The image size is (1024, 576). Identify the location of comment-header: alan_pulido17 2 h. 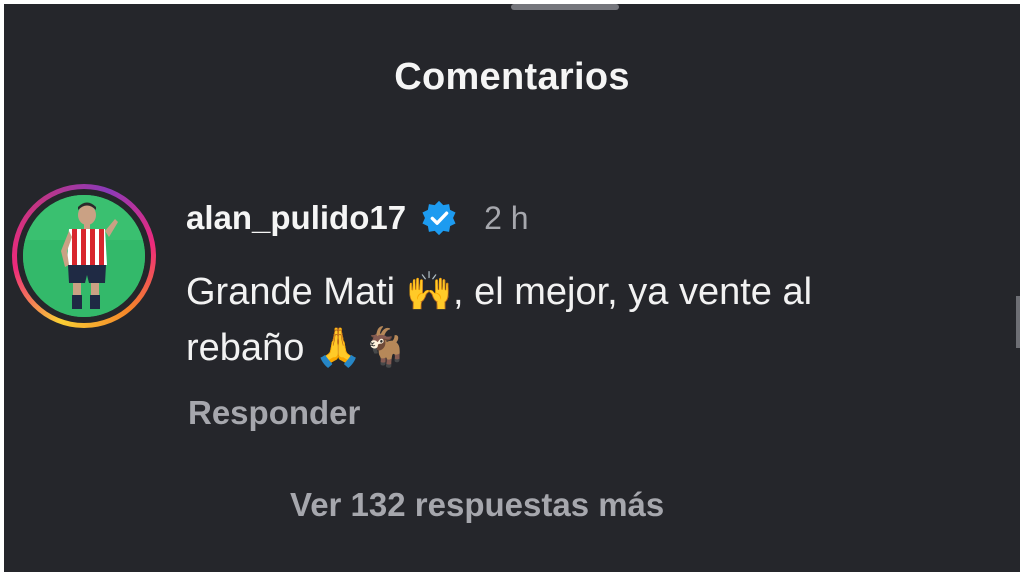
(357, 218).